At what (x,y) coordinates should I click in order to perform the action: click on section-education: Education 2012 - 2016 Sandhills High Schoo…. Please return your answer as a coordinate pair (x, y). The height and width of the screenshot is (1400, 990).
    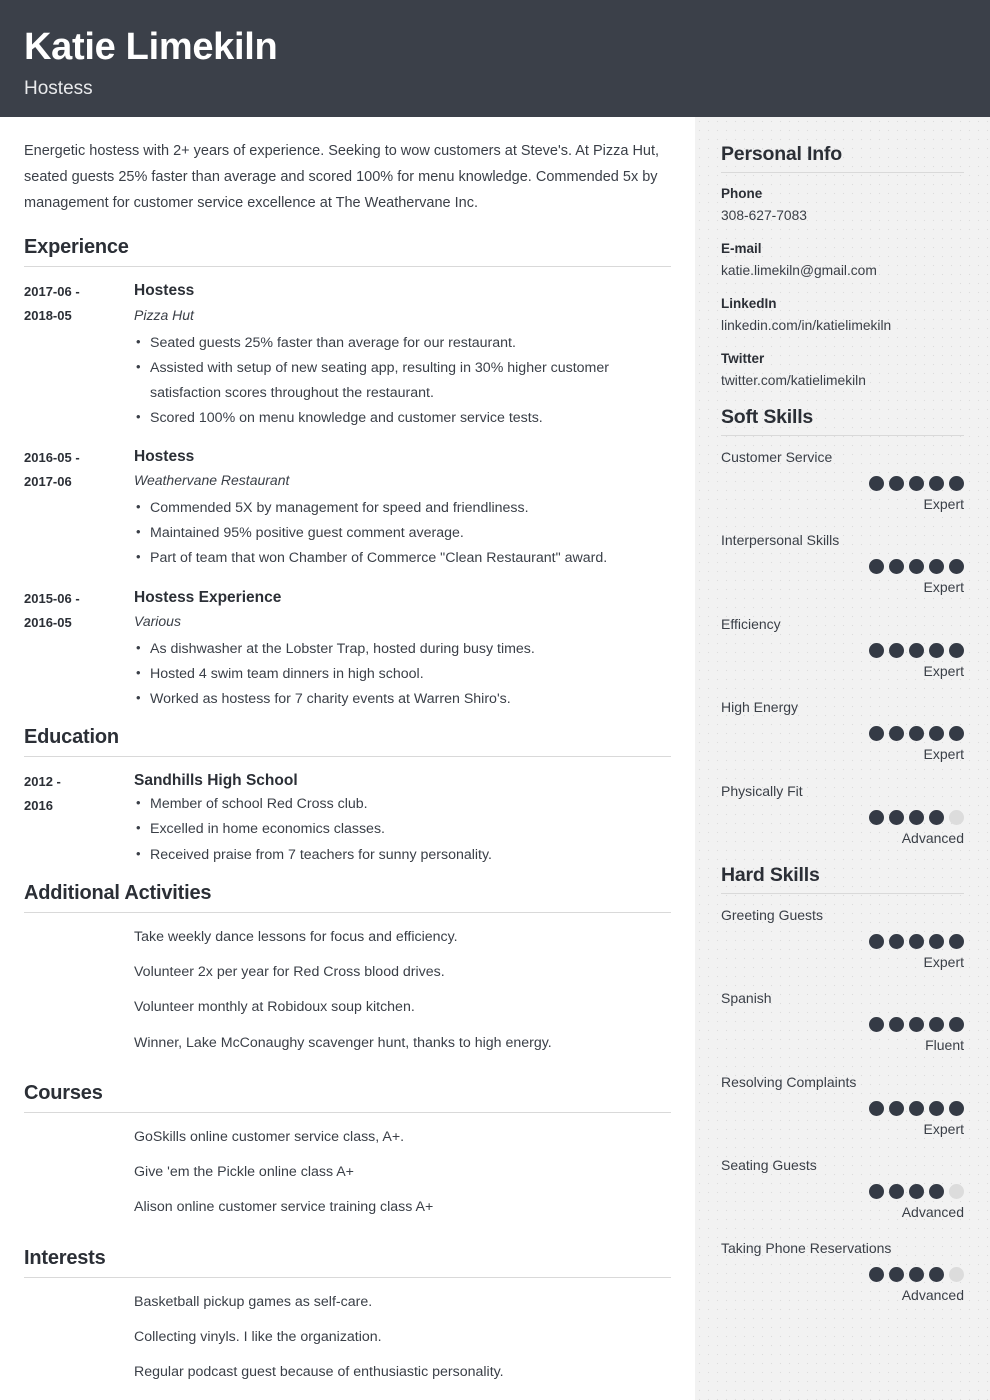
    Looking at the image, I should click on (347, 797).